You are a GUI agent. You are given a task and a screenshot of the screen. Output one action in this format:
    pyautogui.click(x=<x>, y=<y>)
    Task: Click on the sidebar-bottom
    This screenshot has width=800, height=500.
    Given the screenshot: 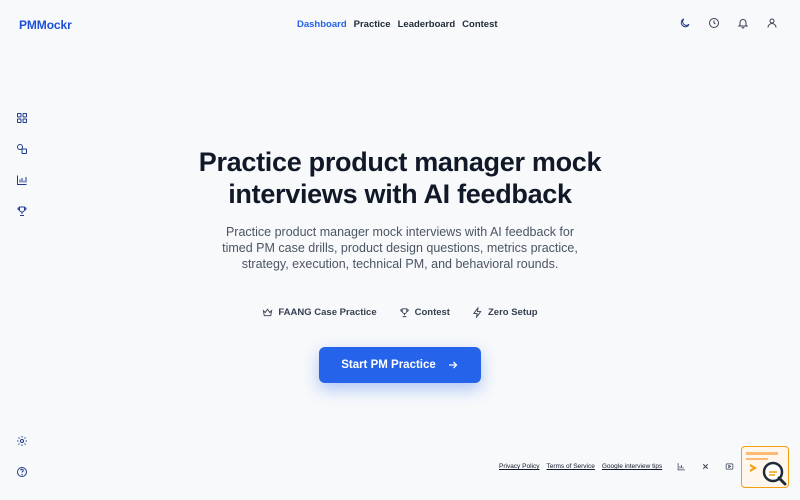 What is the action you would take?
    pyautogui.click(x=22, y=456)
    